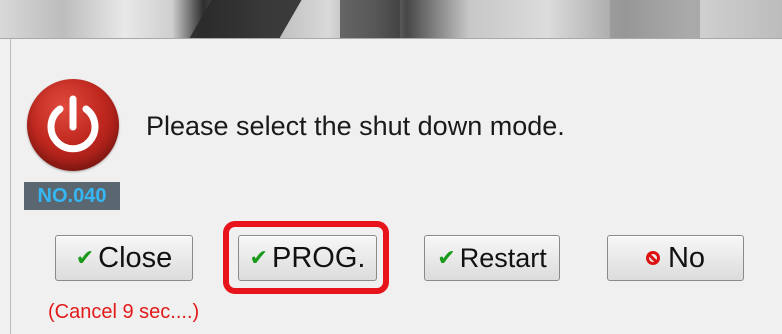 The width and height of the screenshot is (782, 334). What do you see at coordinates (124, 312) in the screenshot?
I see `cancel-countdown: (Cancel 9 sec....)` at bounding box center [124, 312].